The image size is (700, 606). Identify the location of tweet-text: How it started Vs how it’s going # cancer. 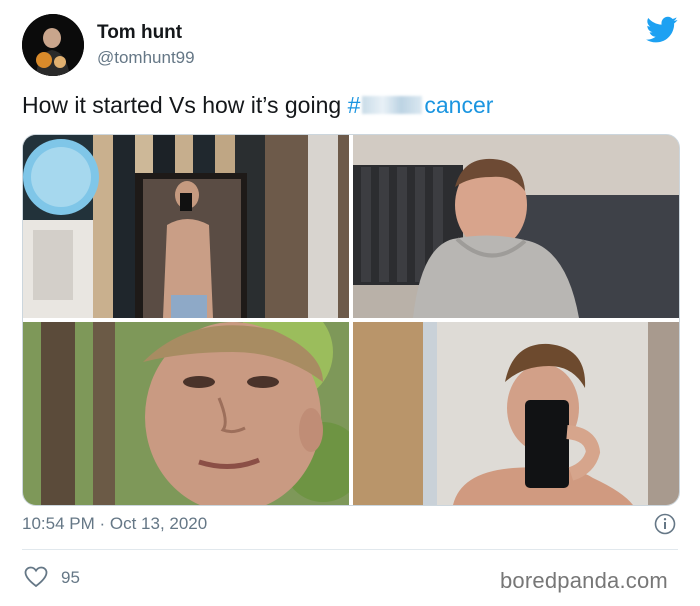
(257, 105).